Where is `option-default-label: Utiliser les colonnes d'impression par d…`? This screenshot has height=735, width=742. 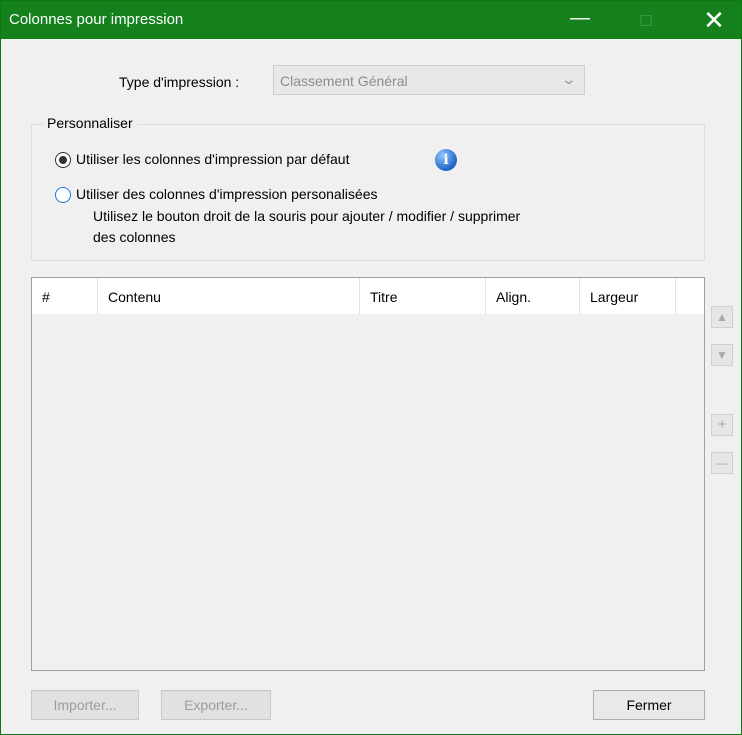 option-default-label: Utiliser les colonnes d'impression par d… is located at coordinates (212, 159).